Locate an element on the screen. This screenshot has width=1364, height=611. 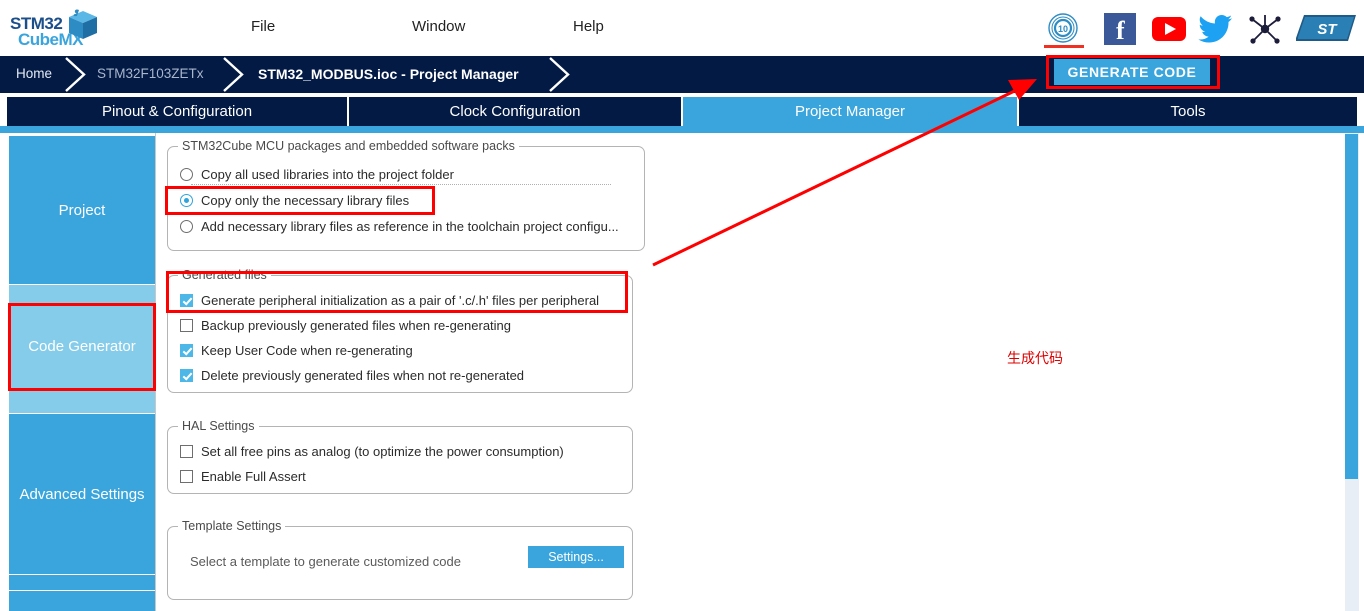
sidebar-item-code-generator: Code Generator is located at coordinates (82, 346).